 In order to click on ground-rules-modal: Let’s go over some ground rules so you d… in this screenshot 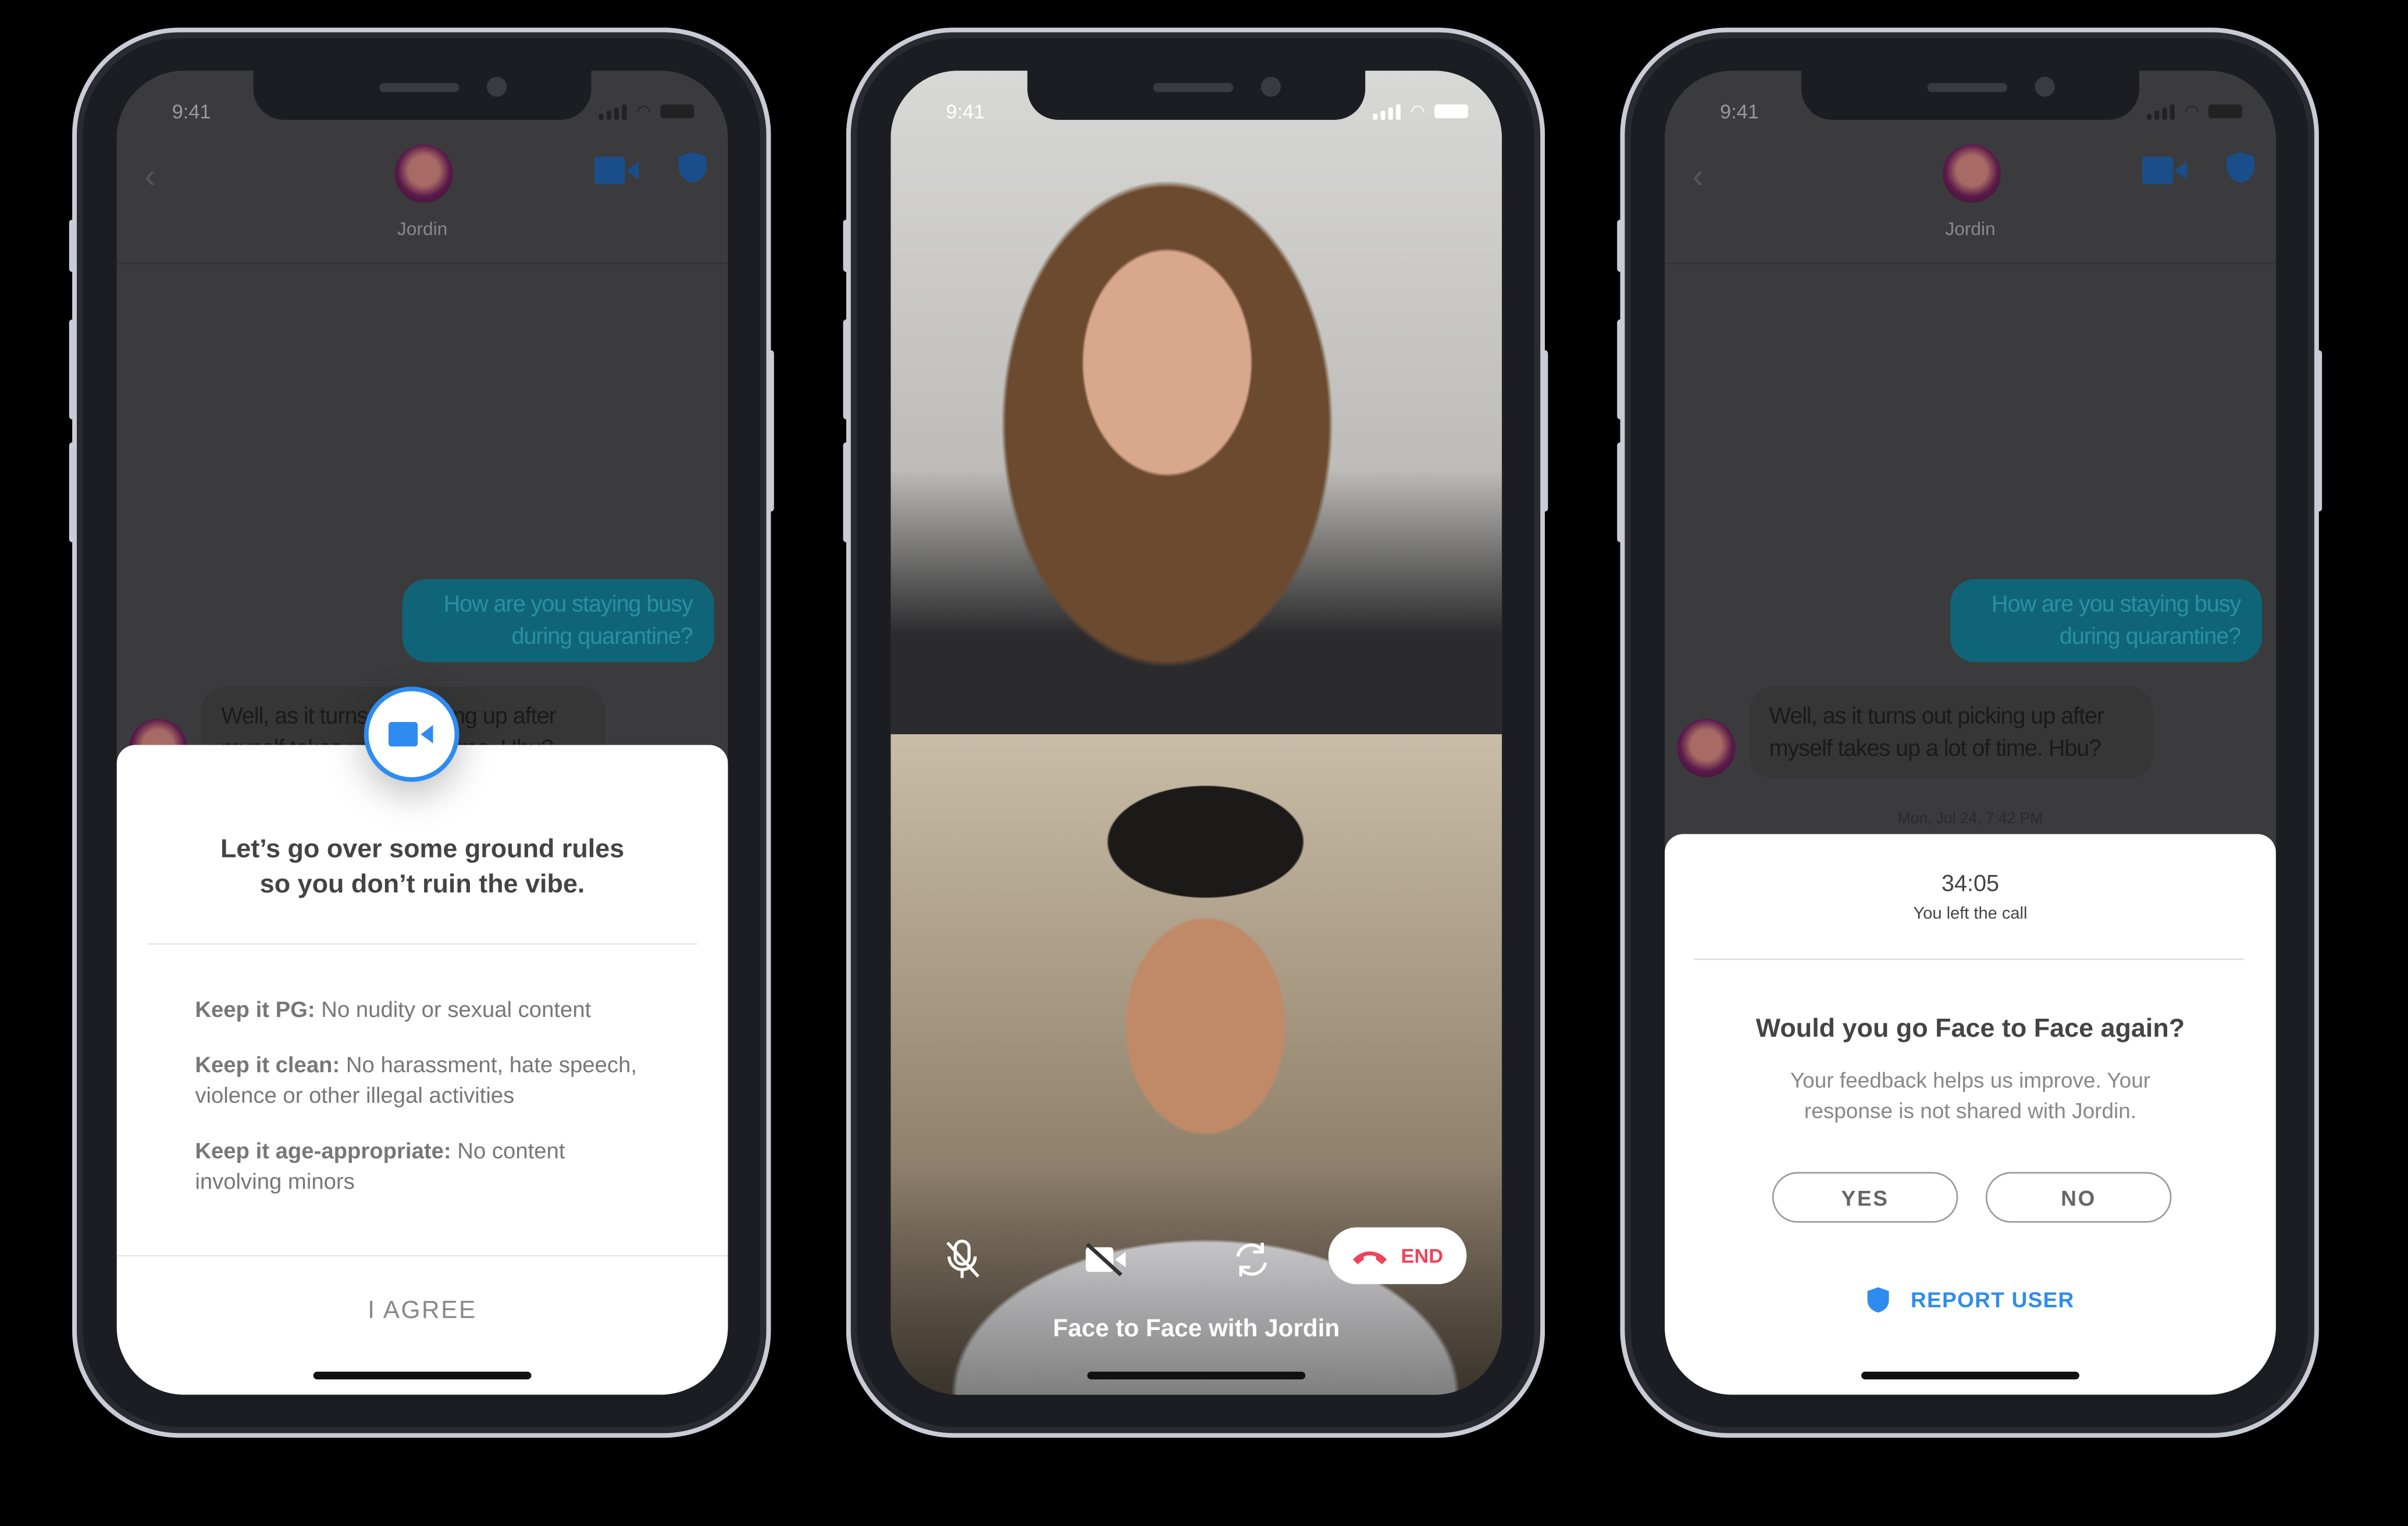, I will do `click(422, 1070)`.